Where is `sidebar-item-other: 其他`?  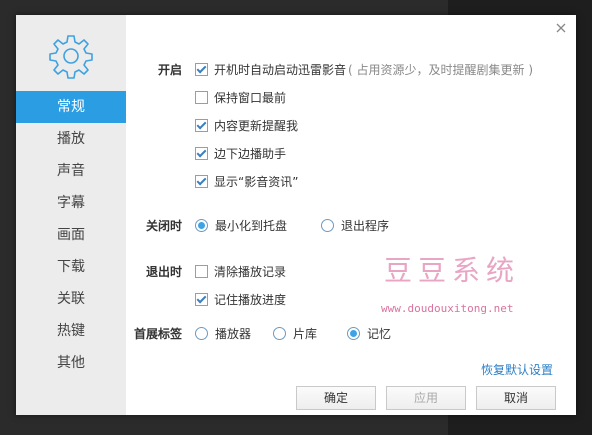
sidebar-item-other: 其他 is located at coordinates (71, 363).